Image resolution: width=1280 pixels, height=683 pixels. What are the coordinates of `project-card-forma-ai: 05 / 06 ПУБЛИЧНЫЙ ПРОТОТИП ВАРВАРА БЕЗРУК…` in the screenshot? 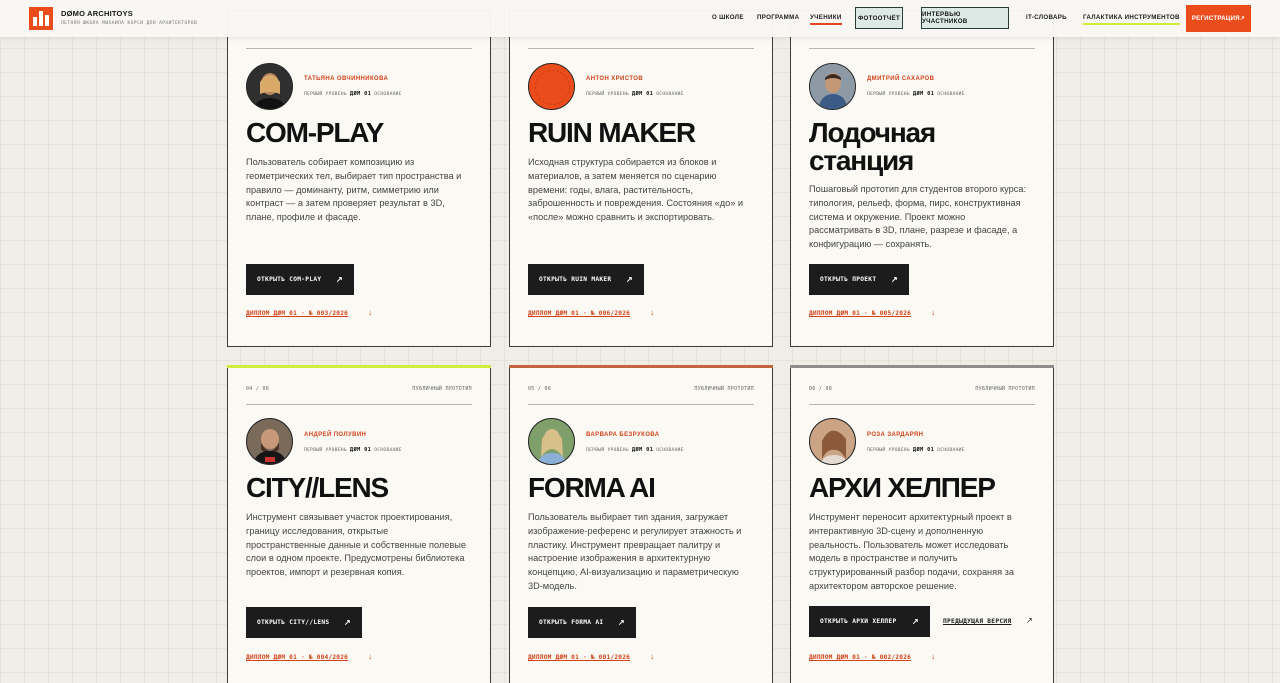 It's located at (641, 524).